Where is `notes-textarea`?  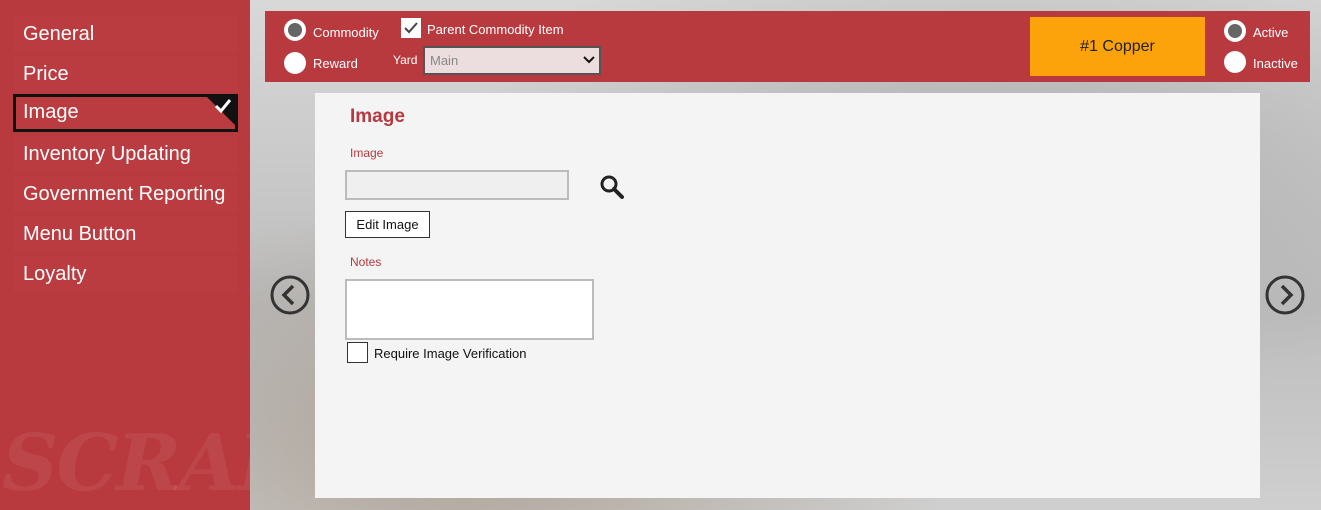 notes-textarea is located at coordinates (469, 309).